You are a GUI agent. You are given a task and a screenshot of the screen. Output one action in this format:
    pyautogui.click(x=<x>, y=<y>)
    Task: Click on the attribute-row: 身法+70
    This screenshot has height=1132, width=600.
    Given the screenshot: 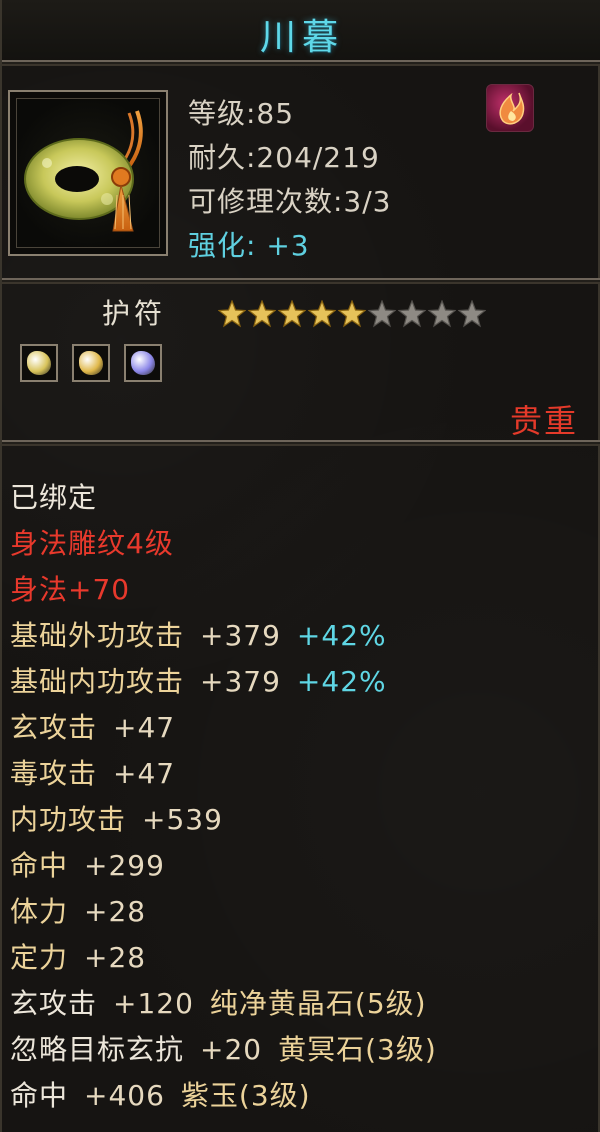 What is the action you would take?
    pyautogui.click(x=70, y=588)
    